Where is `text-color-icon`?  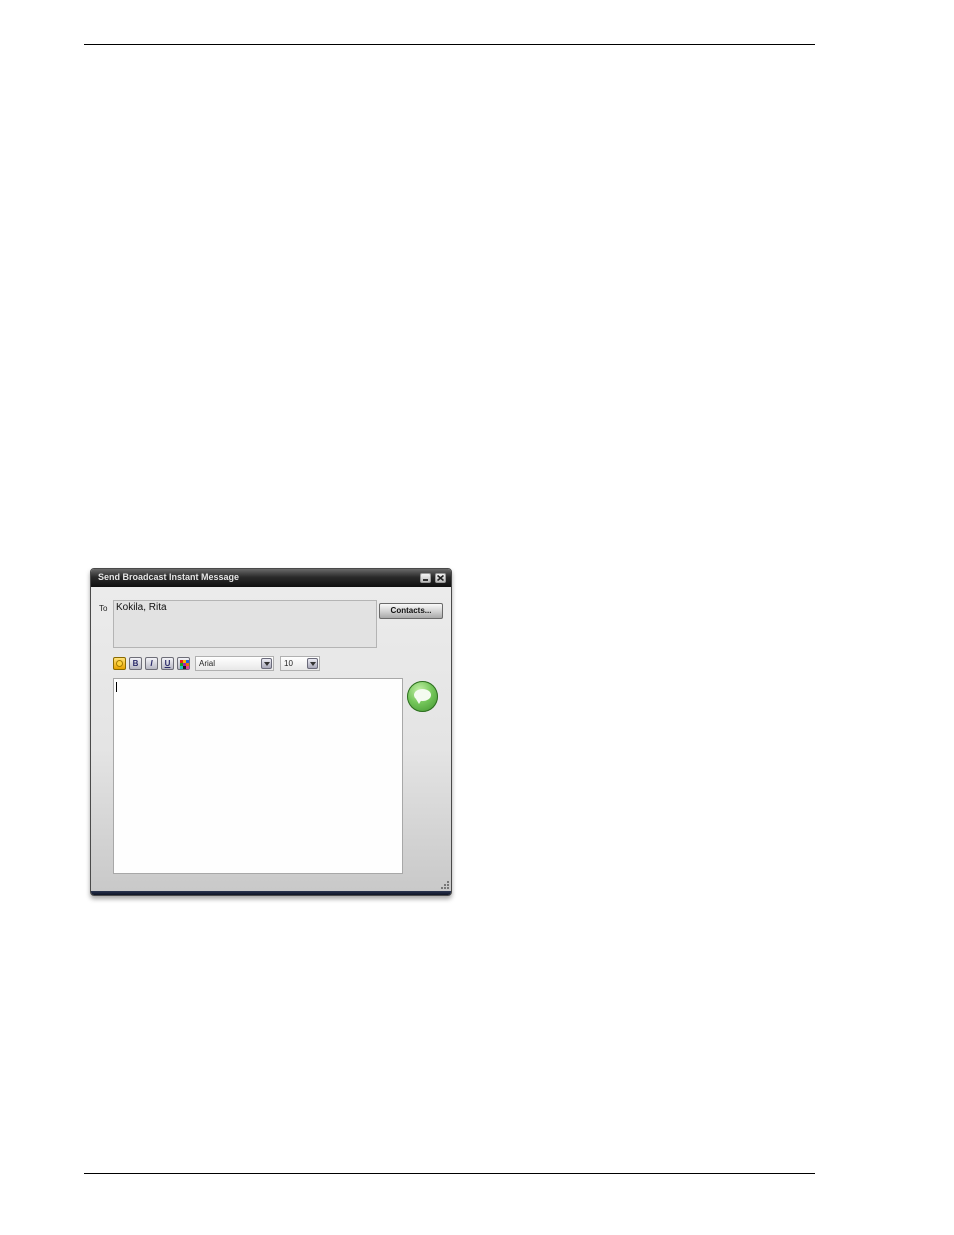 text-color-icon is located at coordinates (183, 663).